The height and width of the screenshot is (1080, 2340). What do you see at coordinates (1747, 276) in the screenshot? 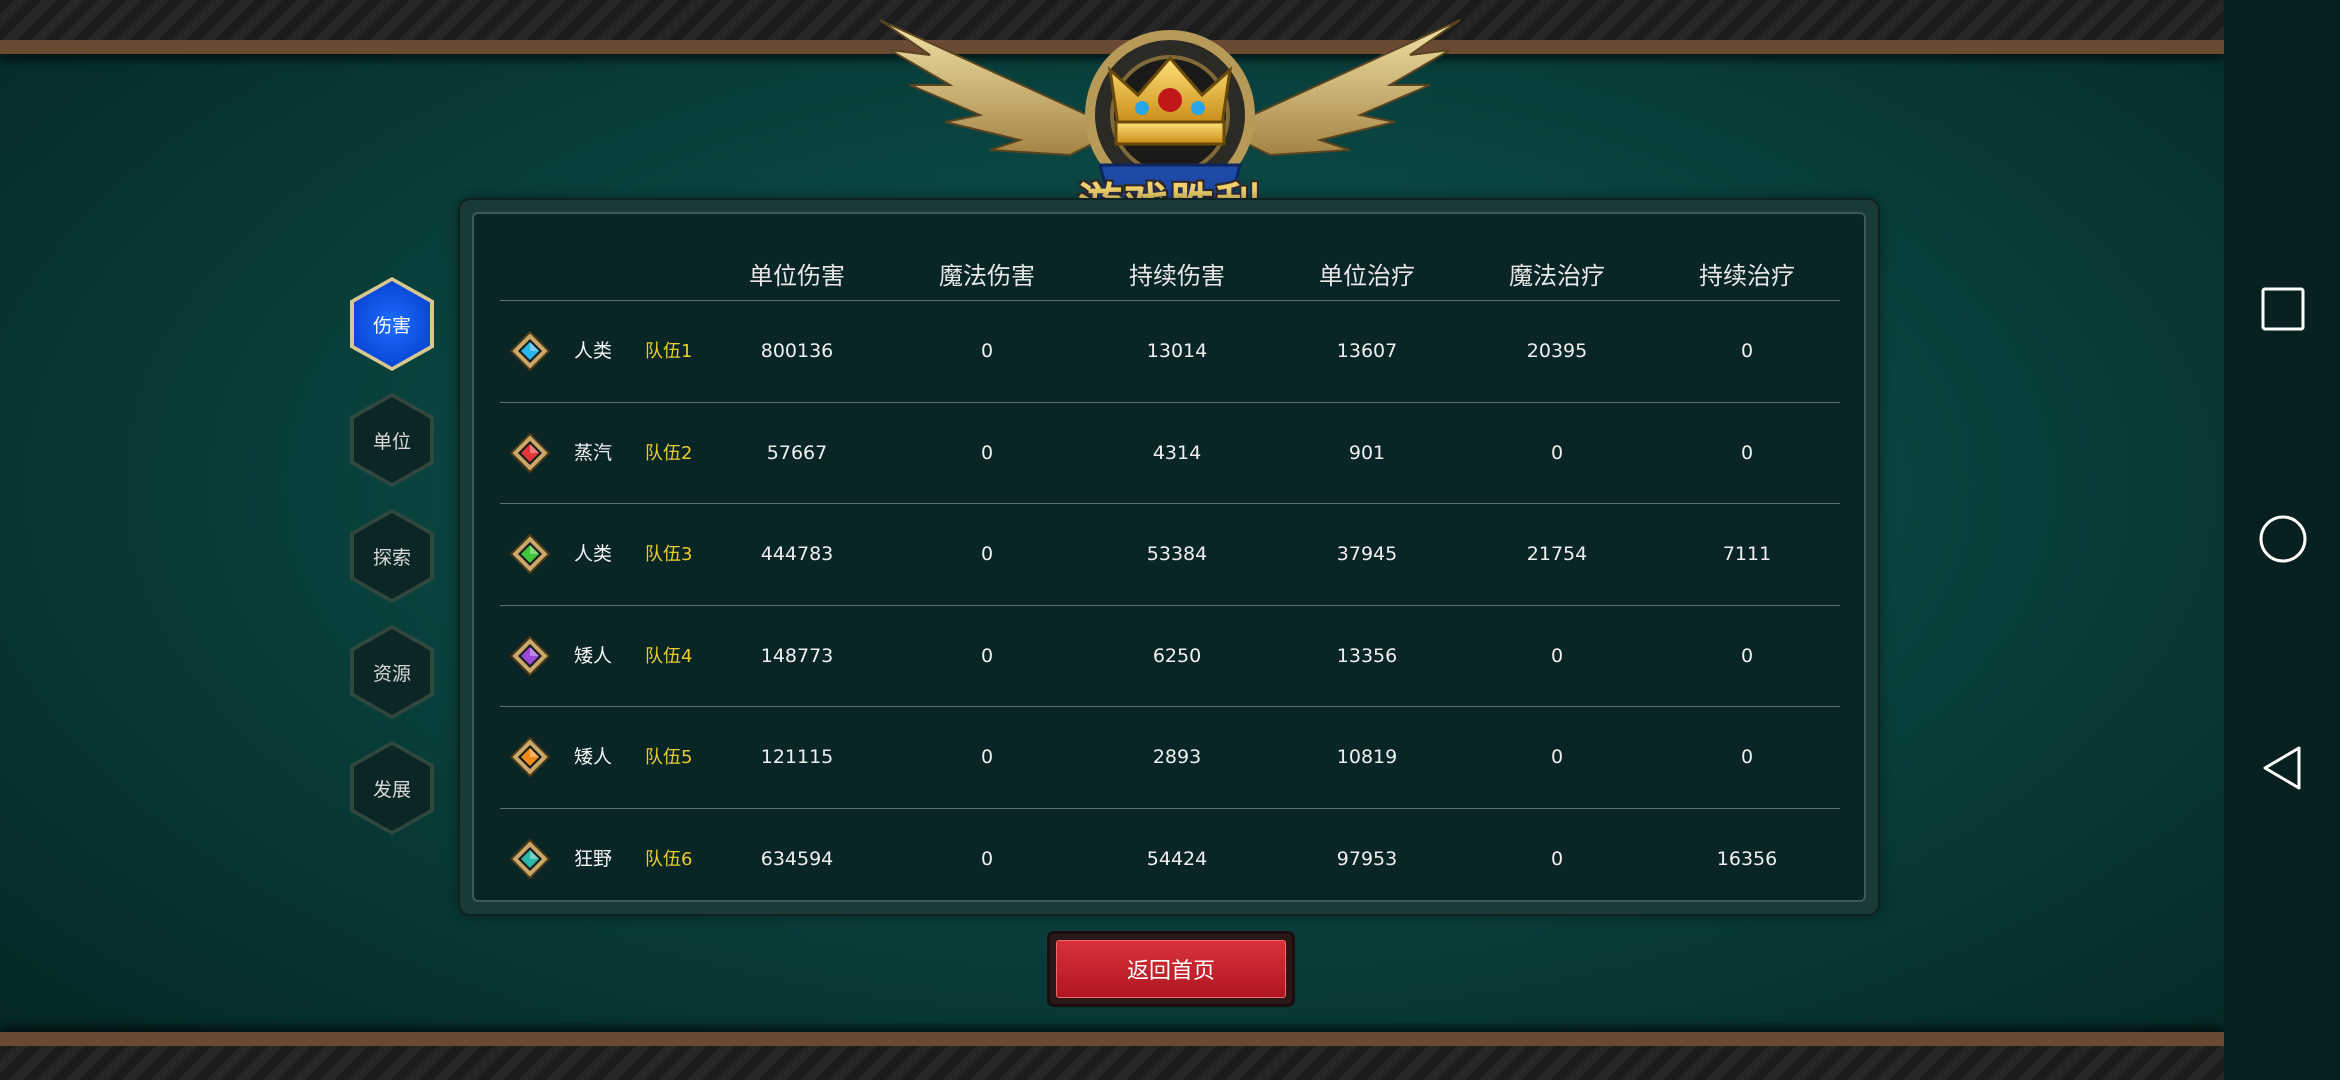
I see `header-hot-heal: 持续治疗` at bounding box center [1747, 276].